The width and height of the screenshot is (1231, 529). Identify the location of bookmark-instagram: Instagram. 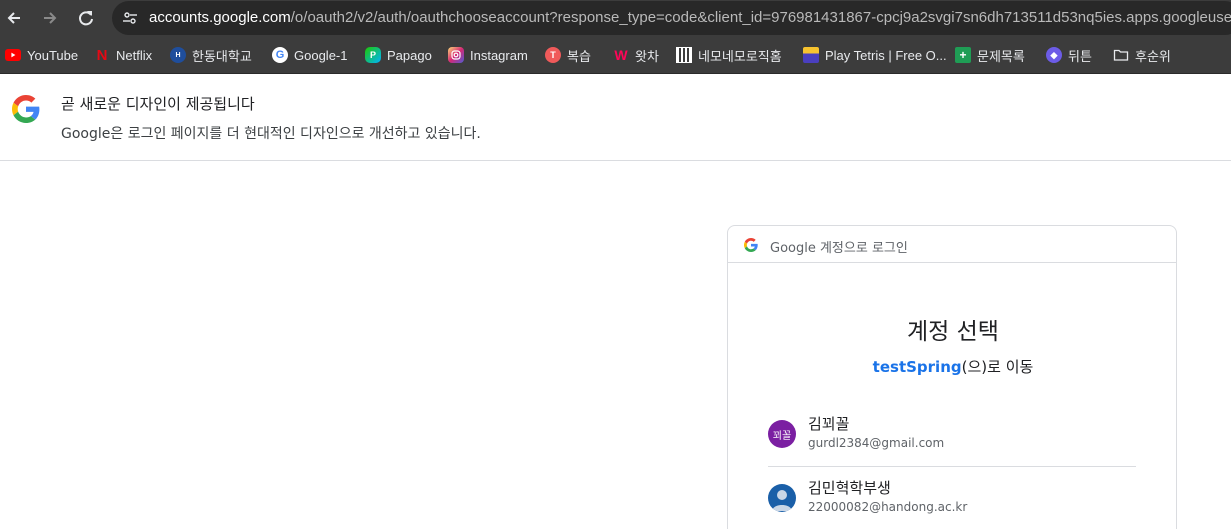
(488, 55).